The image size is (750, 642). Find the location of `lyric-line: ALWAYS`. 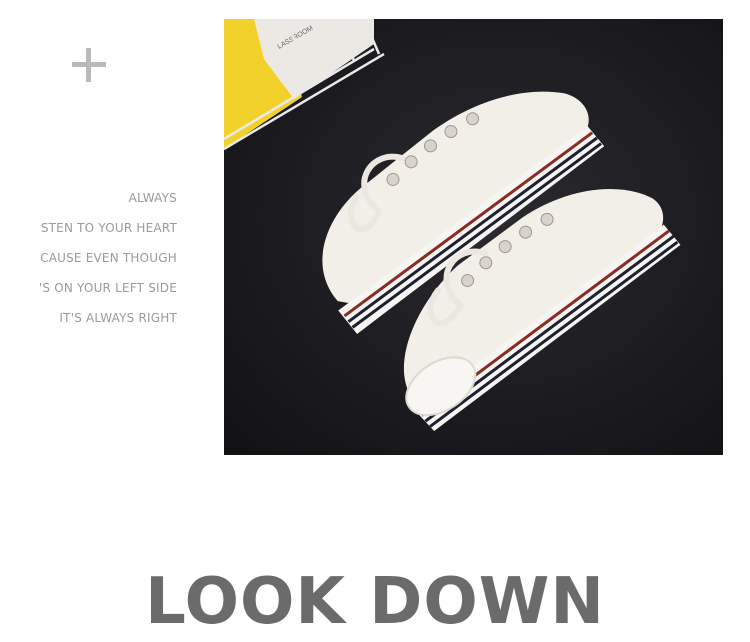

lyric-line: ALWAYS is located at coordinates (152, 198).